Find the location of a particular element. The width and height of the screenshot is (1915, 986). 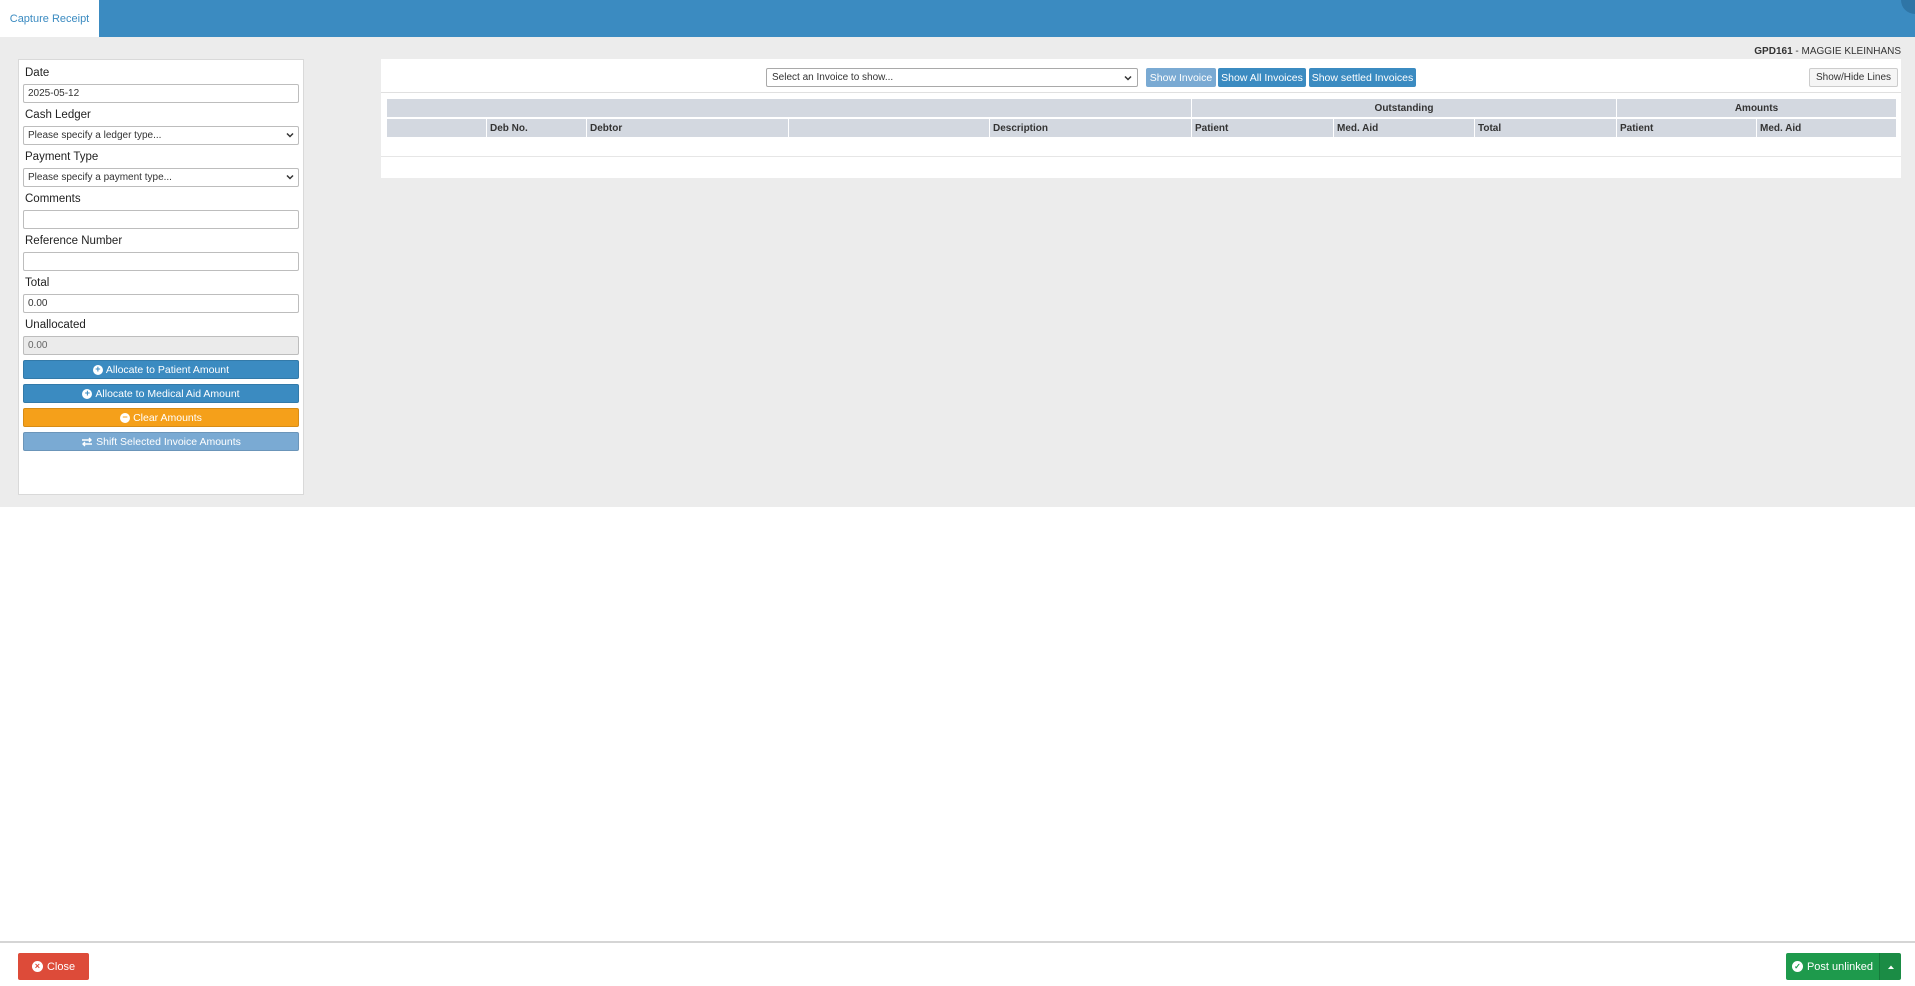

allocate-medical-aid-button: + Allocate to Medical Aid Amount is located at coordinates (161, 393).